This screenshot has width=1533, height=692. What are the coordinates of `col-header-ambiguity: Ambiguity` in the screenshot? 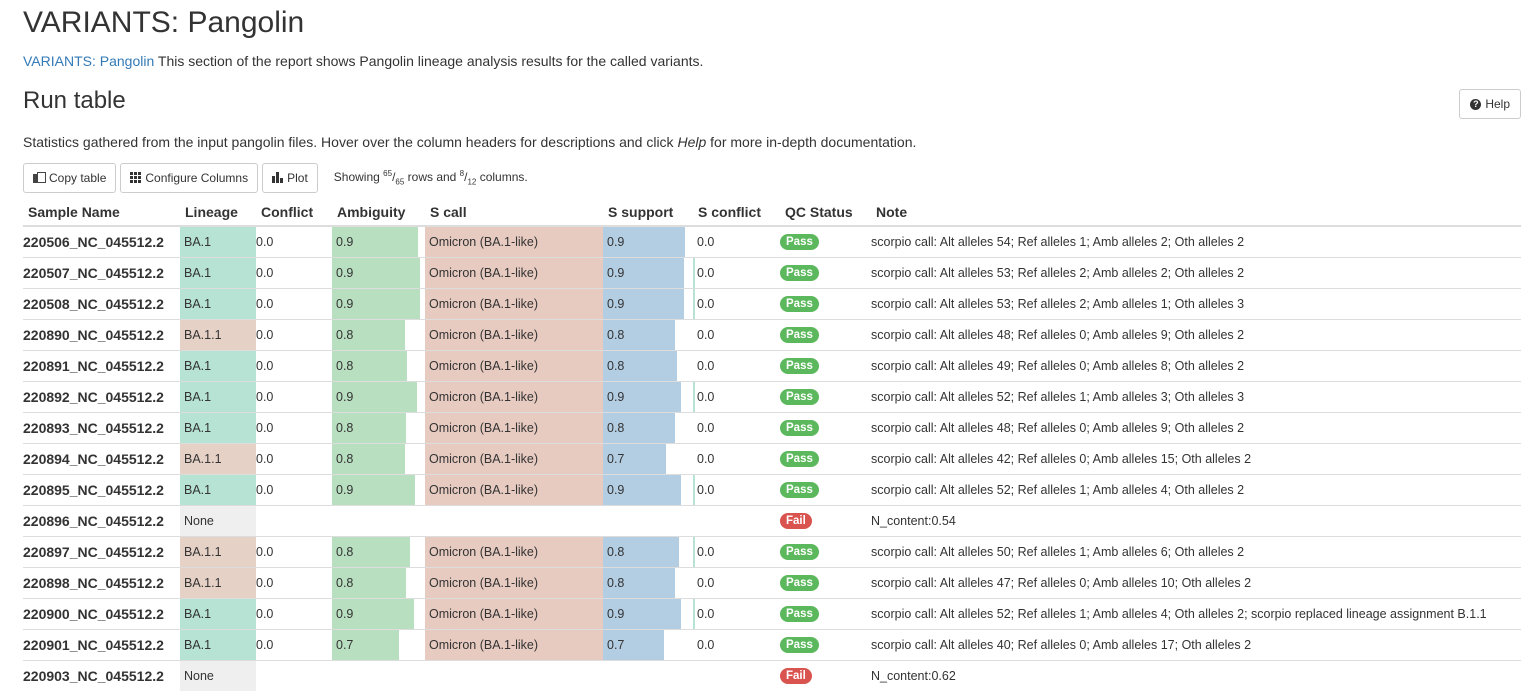 It's located at (378, 212).